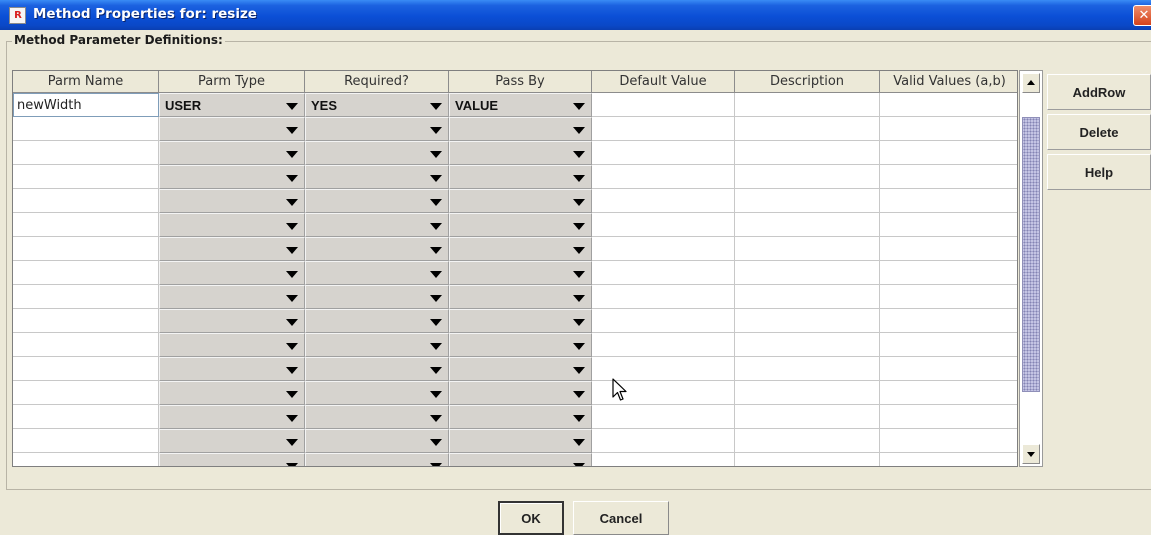 The width and height of the screenshot is (1151, 535). What do you see at coordinates (1031, 454) in the screenshot?
I see `scroll-down-button` at bounding box center [1031, 454].